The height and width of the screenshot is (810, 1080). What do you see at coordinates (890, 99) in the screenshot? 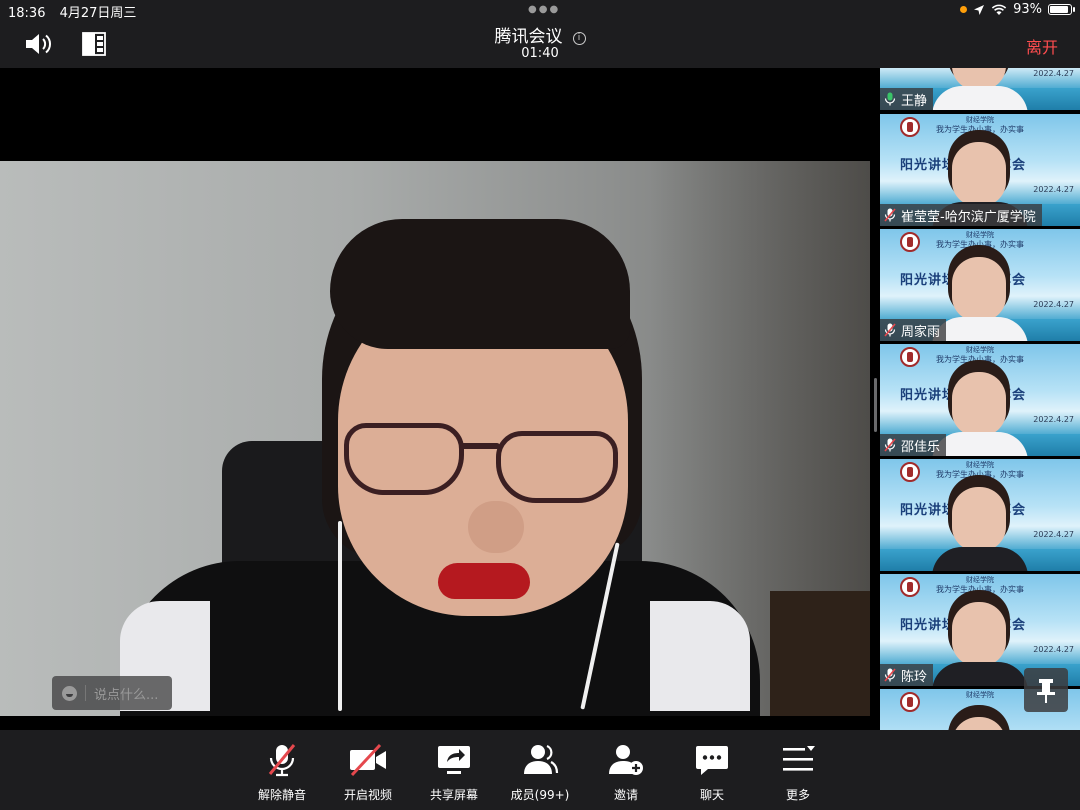
I see `mic-active-icon` at bounding box center [890, 99].